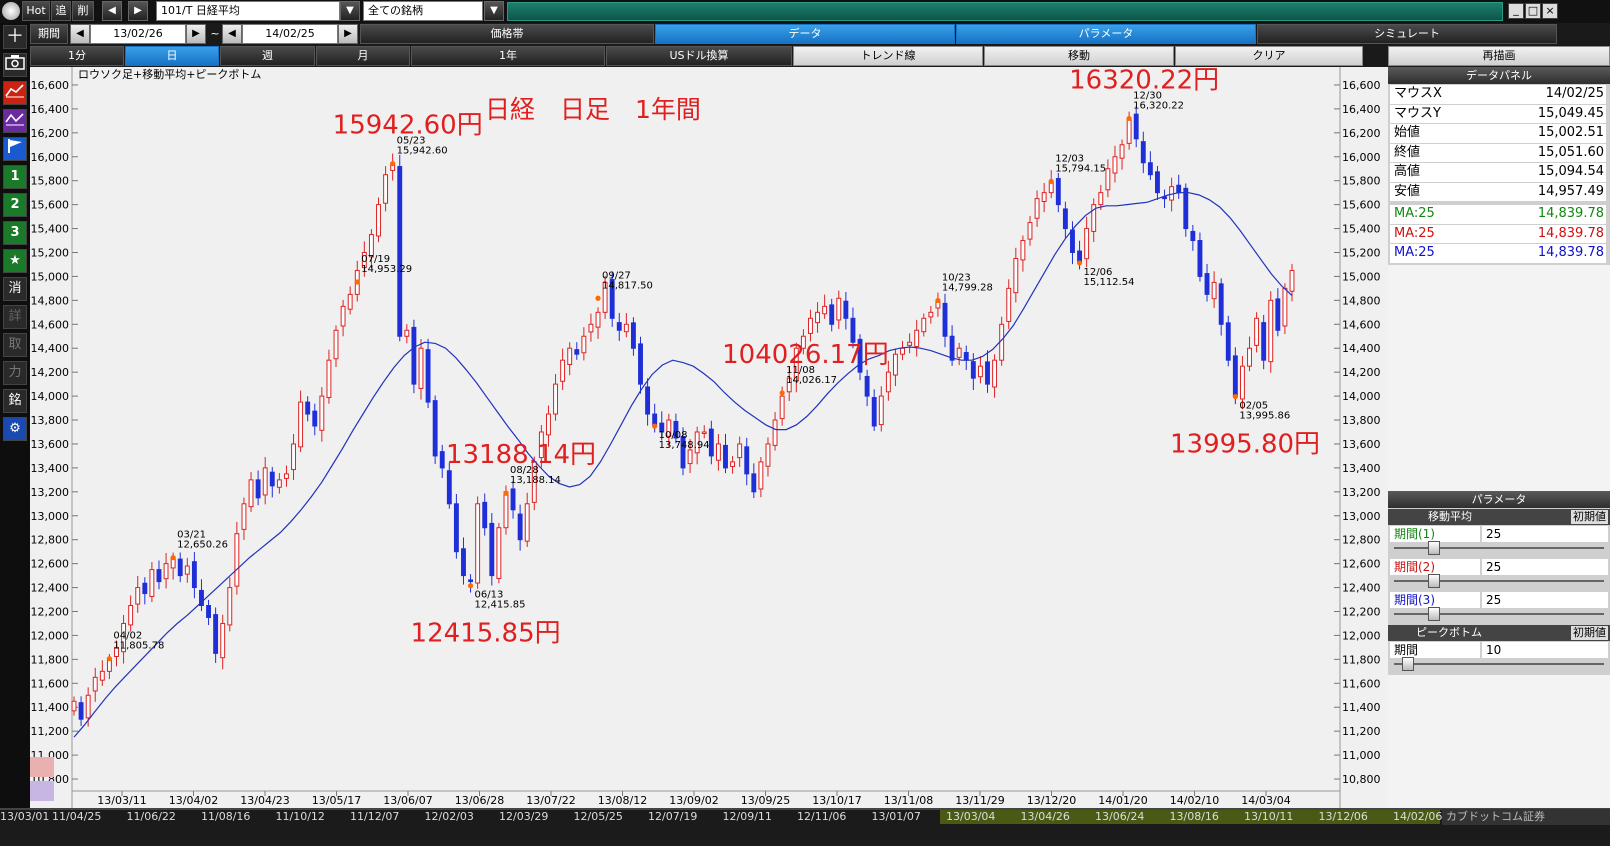 The width and height of the screenshot is (1610, 846). What do you see at coordinates (248, 11) in the screenshot?
I see `symbol-field: 101/T 日経平均` at bounding box center [248, 11].